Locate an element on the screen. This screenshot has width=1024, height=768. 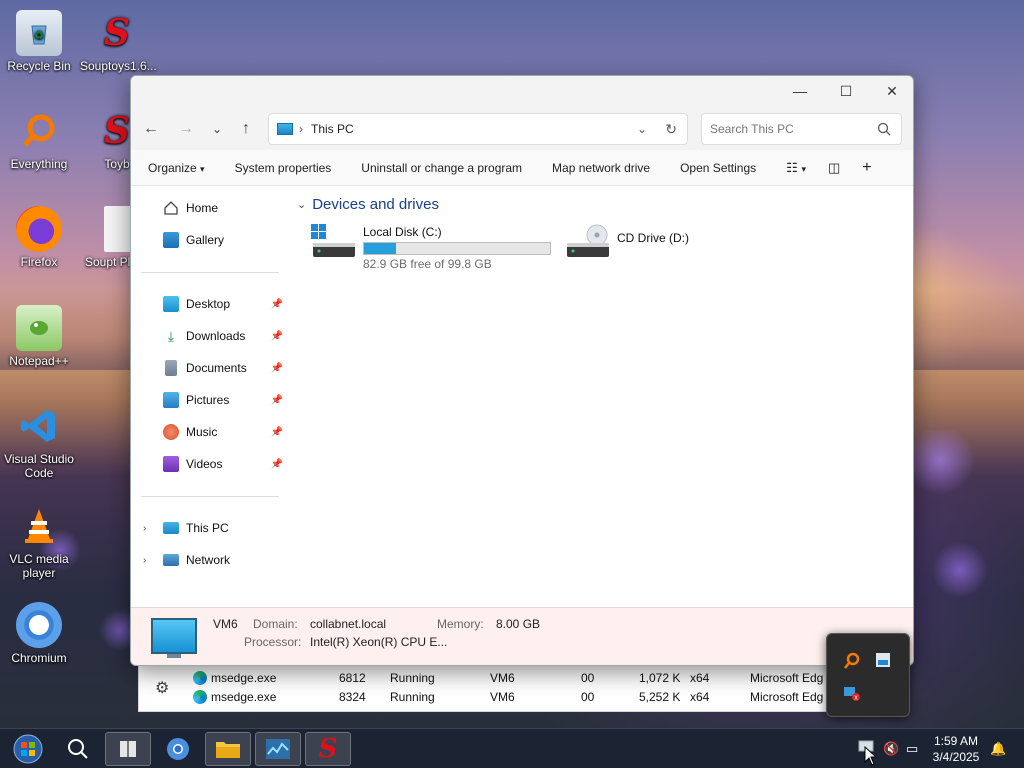
process-pid: 6812 is located at coordinates (352, 678).